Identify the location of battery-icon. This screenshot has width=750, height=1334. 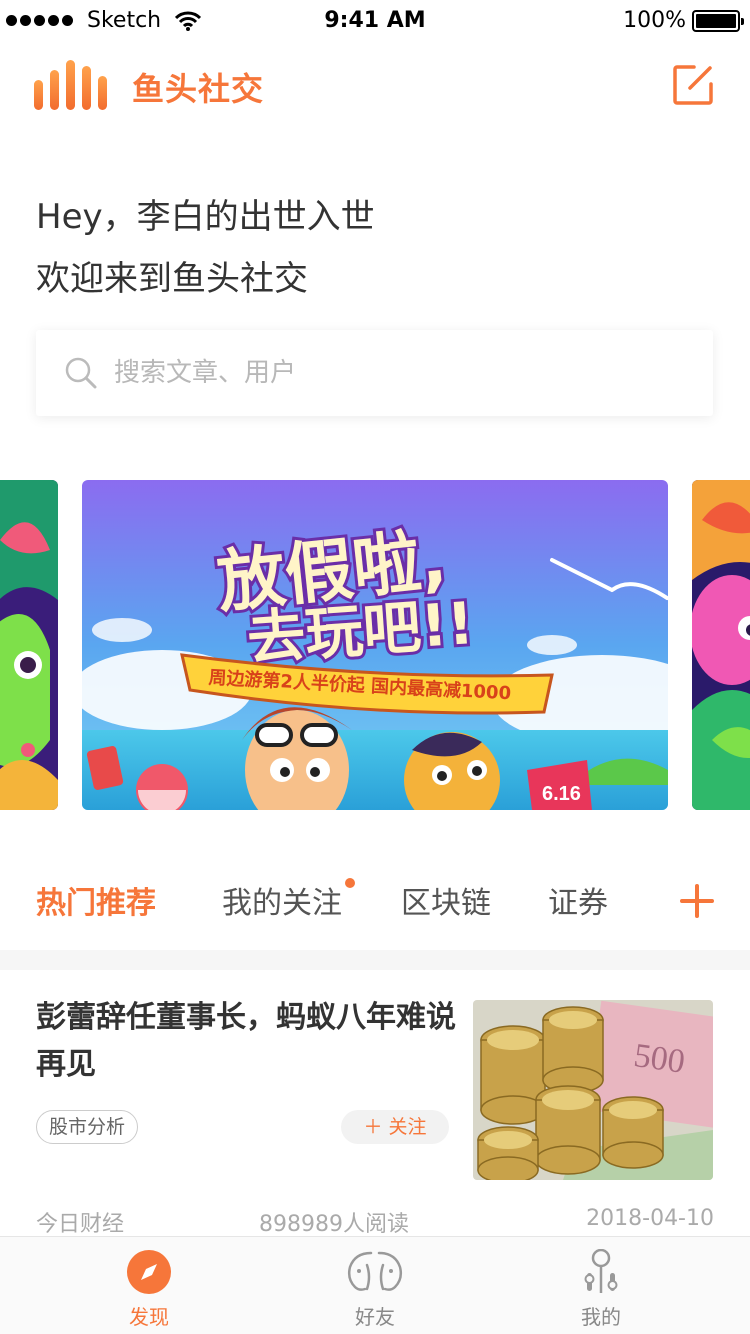
(718, 20).